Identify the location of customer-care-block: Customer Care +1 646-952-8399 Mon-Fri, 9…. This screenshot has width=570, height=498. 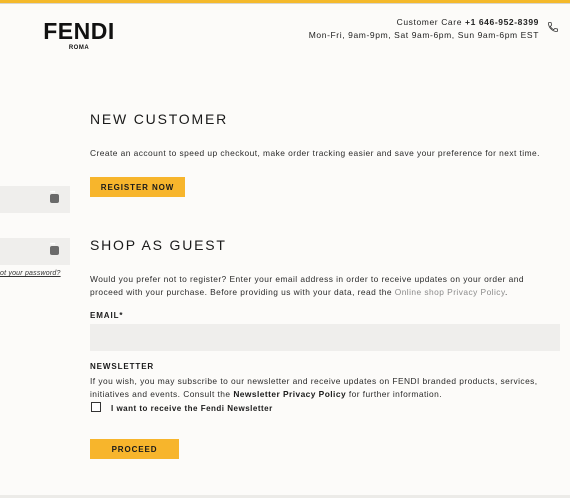
(424, 29).